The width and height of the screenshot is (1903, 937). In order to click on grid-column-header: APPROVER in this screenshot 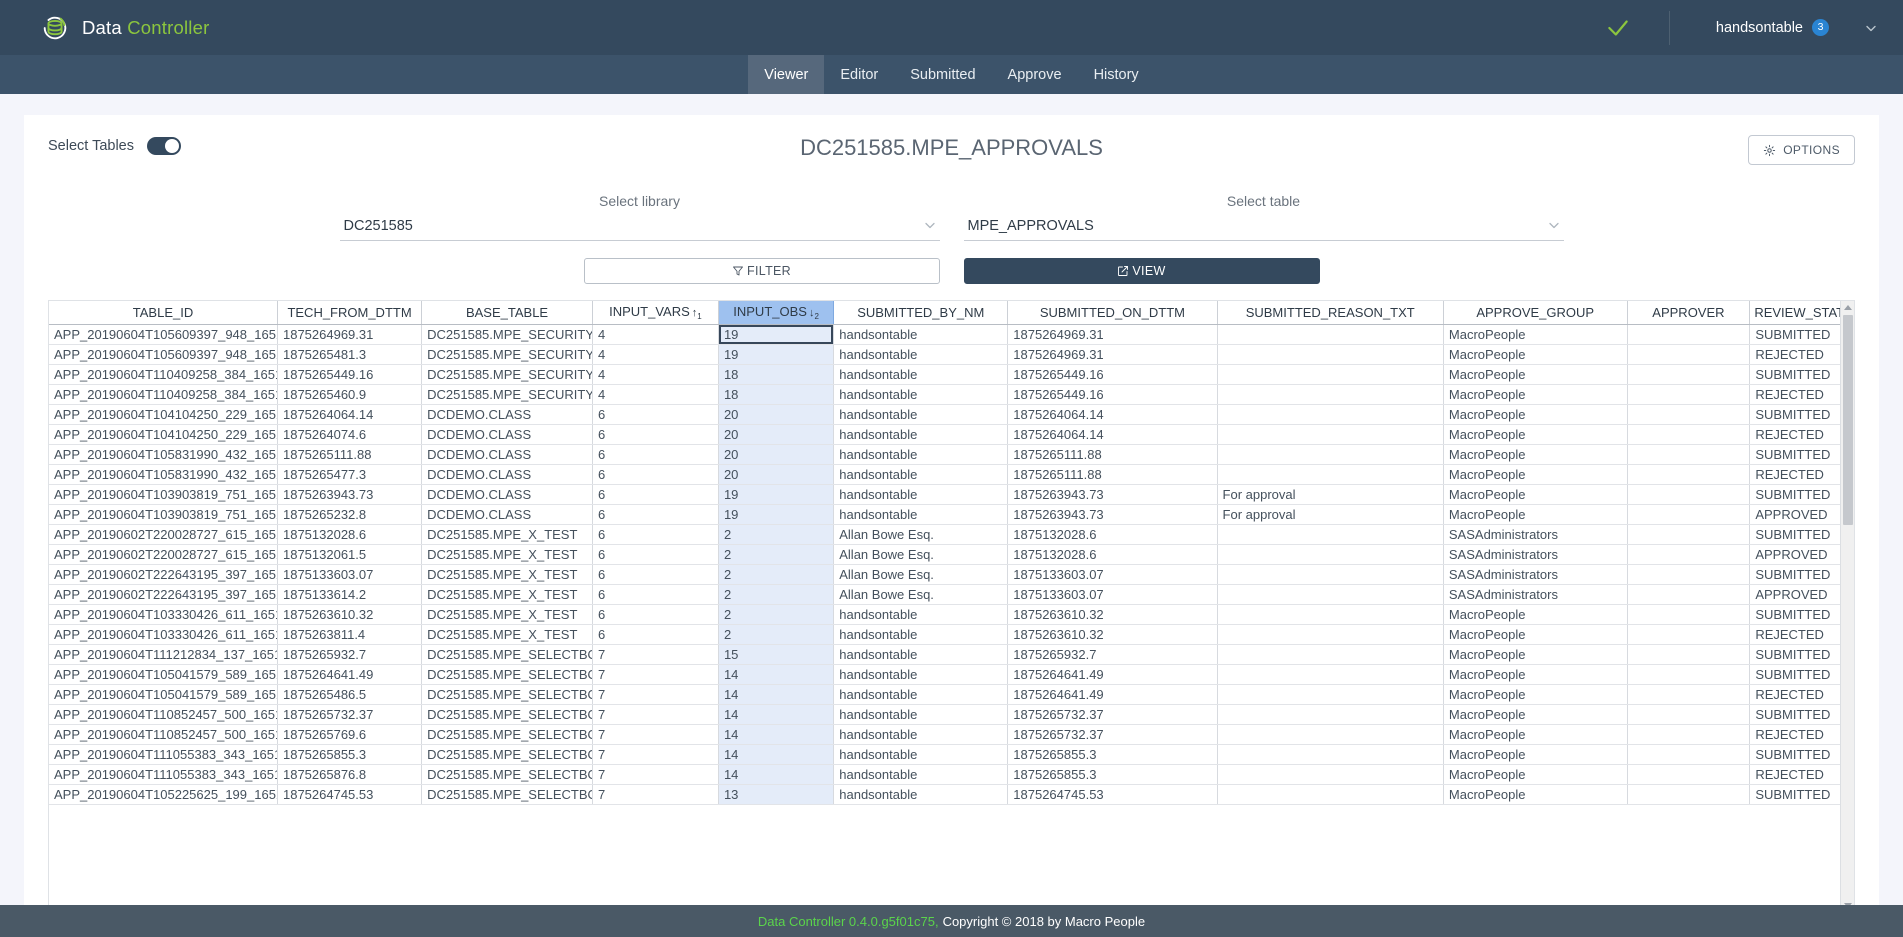, I will do `click(1689, 313)`.